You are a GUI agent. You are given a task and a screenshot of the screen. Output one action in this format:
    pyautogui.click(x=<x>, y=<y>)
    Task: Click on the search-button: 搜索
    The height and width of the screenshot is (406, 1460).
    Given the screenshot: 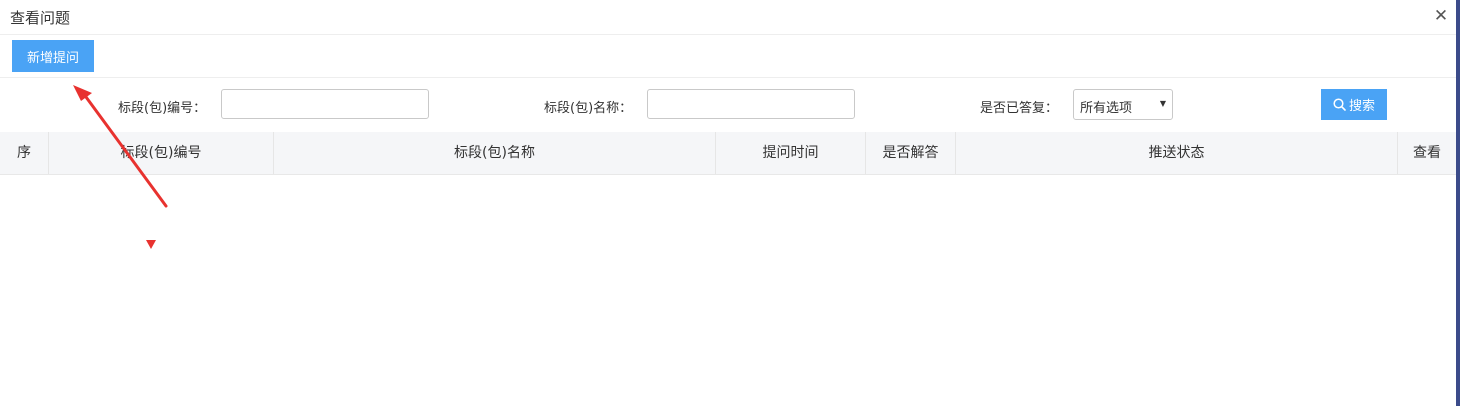 What is the action you would take?
    pyautogui.click(x=1354, y=104)
    